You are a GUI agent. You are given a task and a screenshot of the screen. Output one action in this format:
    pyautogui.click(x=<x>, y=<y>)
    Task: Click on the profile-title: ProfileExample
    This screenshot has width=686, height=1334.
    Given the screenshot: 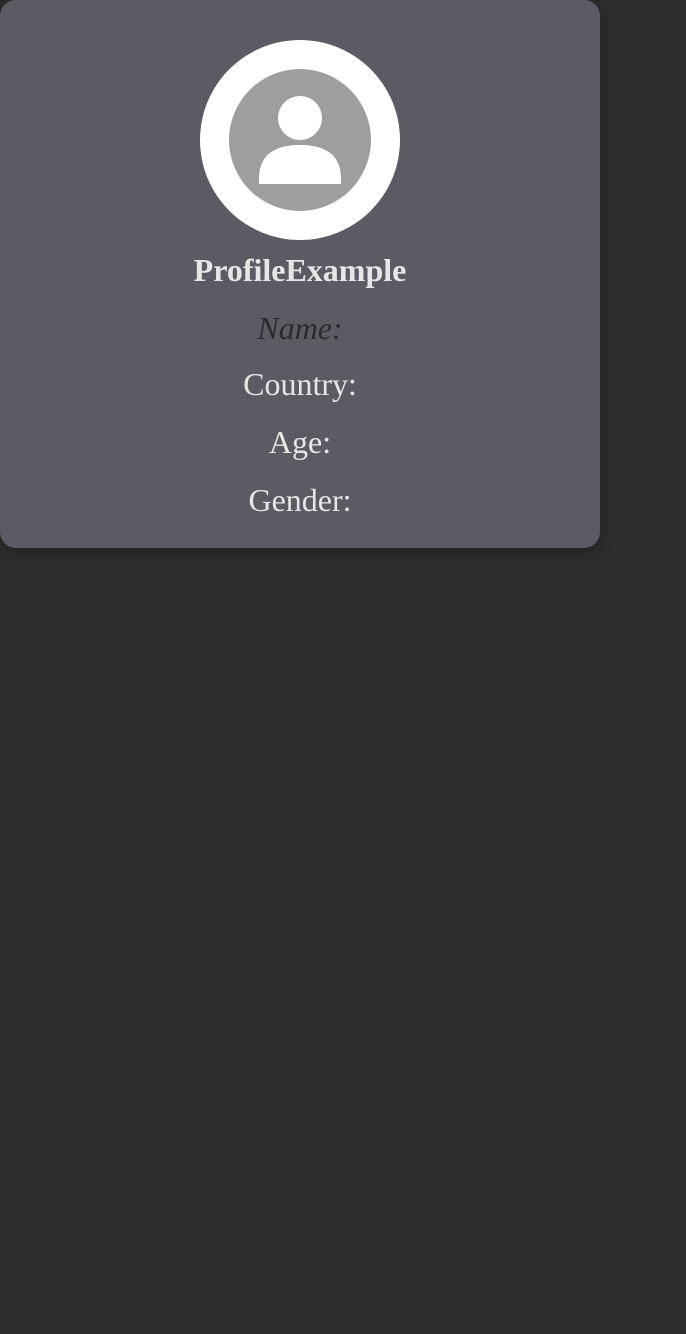 What is the action you would take?
    pyautogui.click(x=300, y=270)
    